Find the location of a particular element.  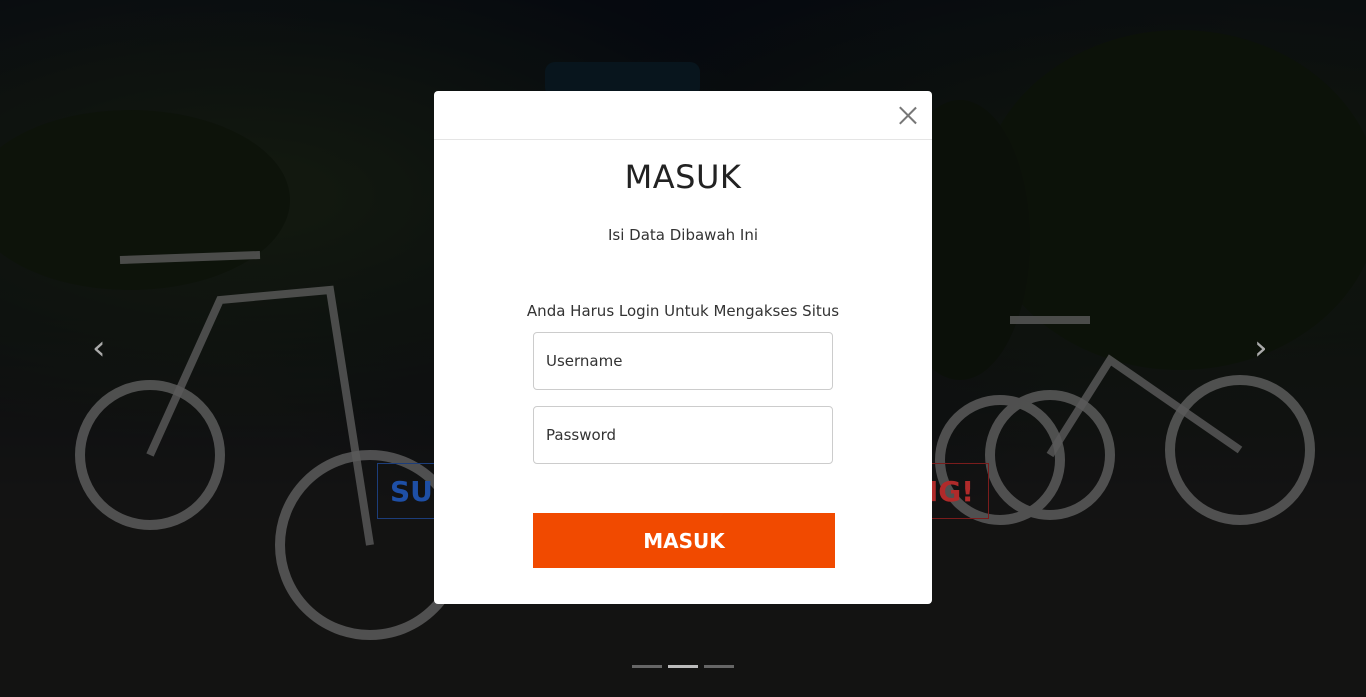

carousel-indicators is located at coordinates (683, 666).